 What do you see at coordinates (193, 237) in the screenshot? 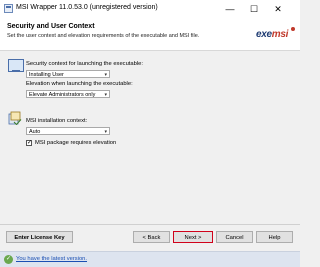
I see `next-button: Next >` at bounding box center [193, 237].